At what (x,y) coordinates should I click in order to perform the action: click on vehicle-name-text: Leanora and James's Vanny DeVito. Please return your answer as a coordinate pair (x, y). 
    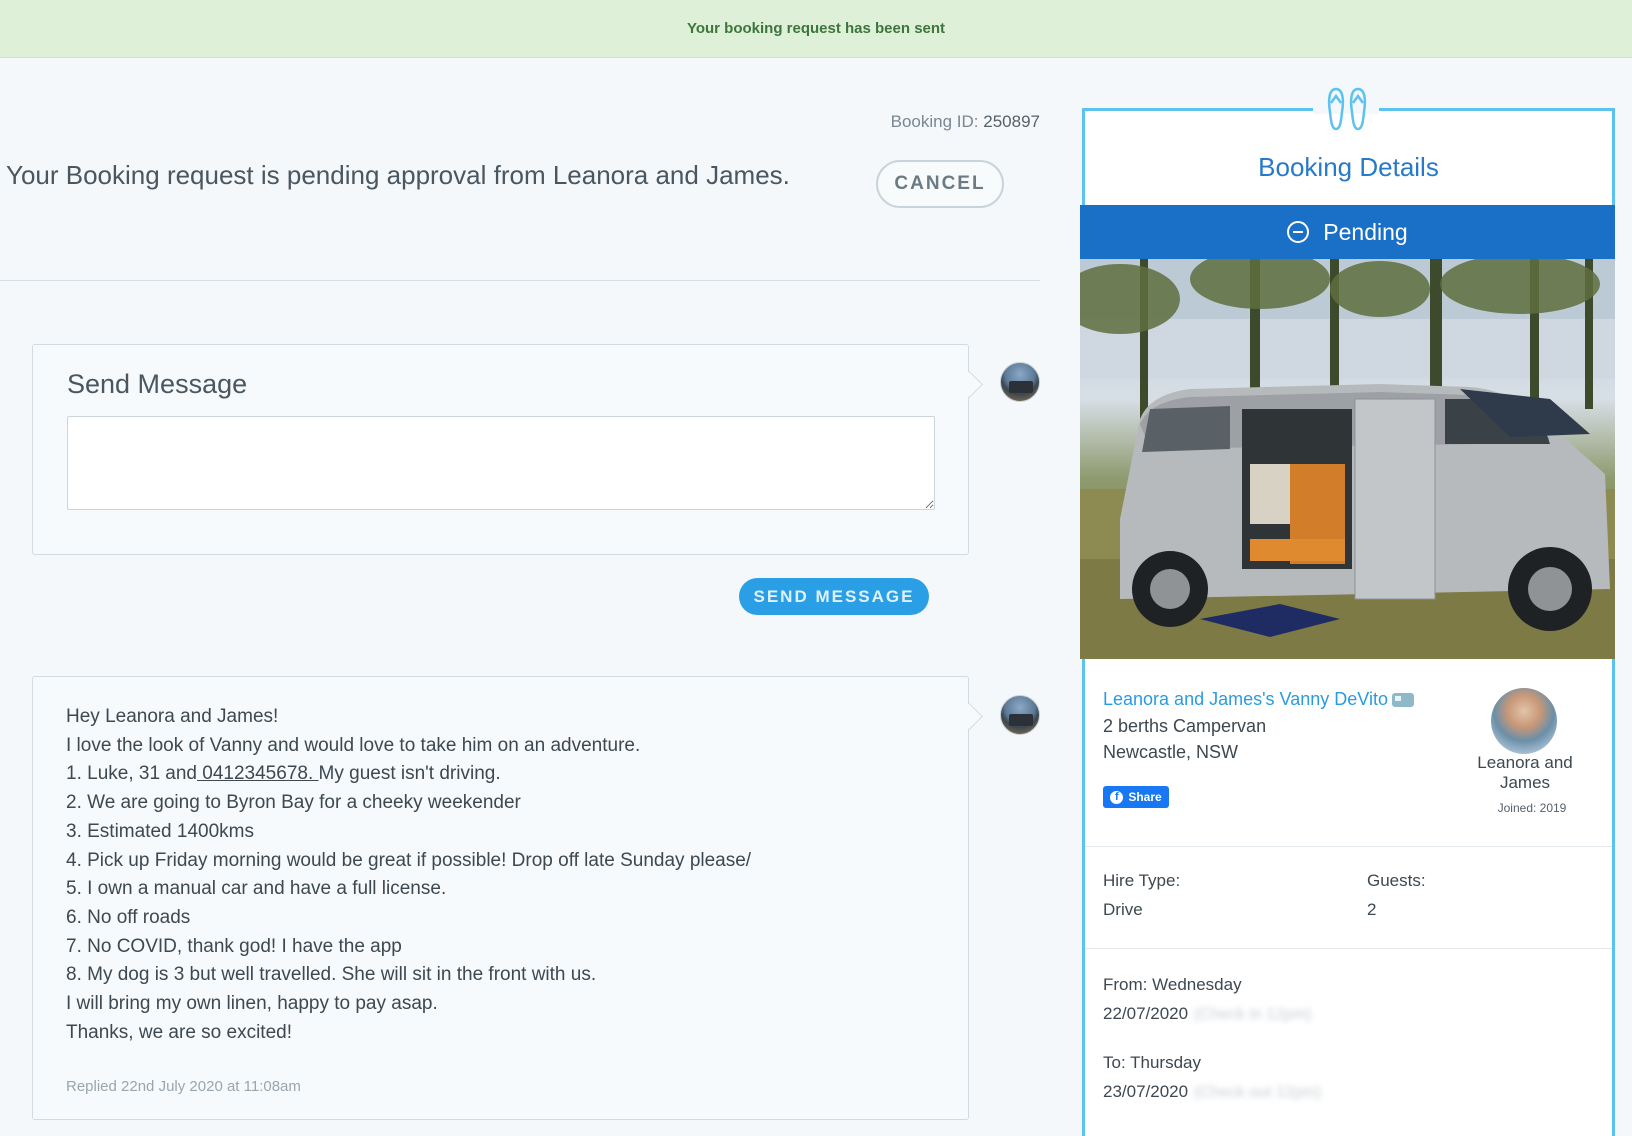
    Looking at the image, I should click on (1245, 699).